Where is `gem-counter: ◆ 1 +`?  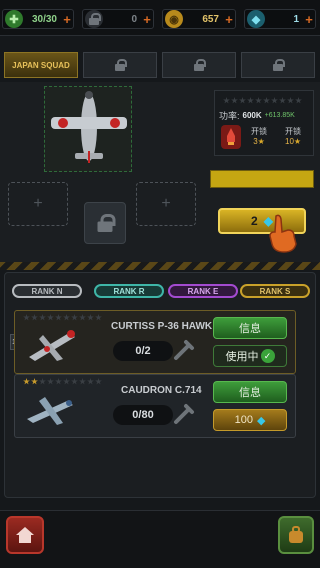
gem-counter: ◆ 1 + is located at coordinates (280, 19).